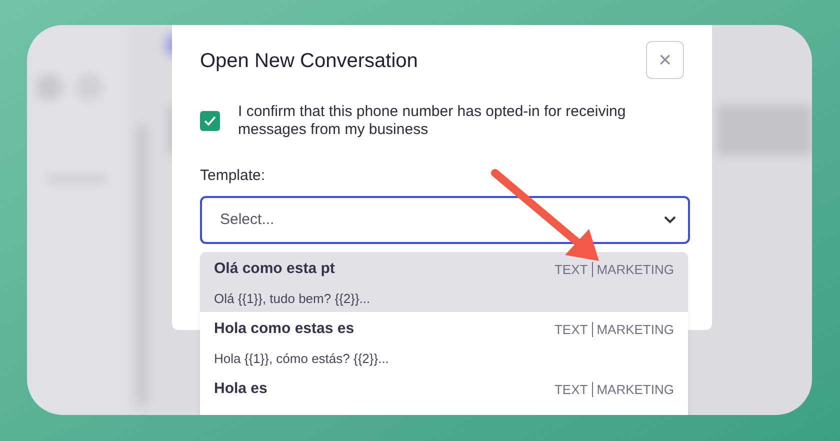  Describe the element at coordinates (309, 61) in the screenshot. I see `dialog-title: Open New Conversation` at that location.